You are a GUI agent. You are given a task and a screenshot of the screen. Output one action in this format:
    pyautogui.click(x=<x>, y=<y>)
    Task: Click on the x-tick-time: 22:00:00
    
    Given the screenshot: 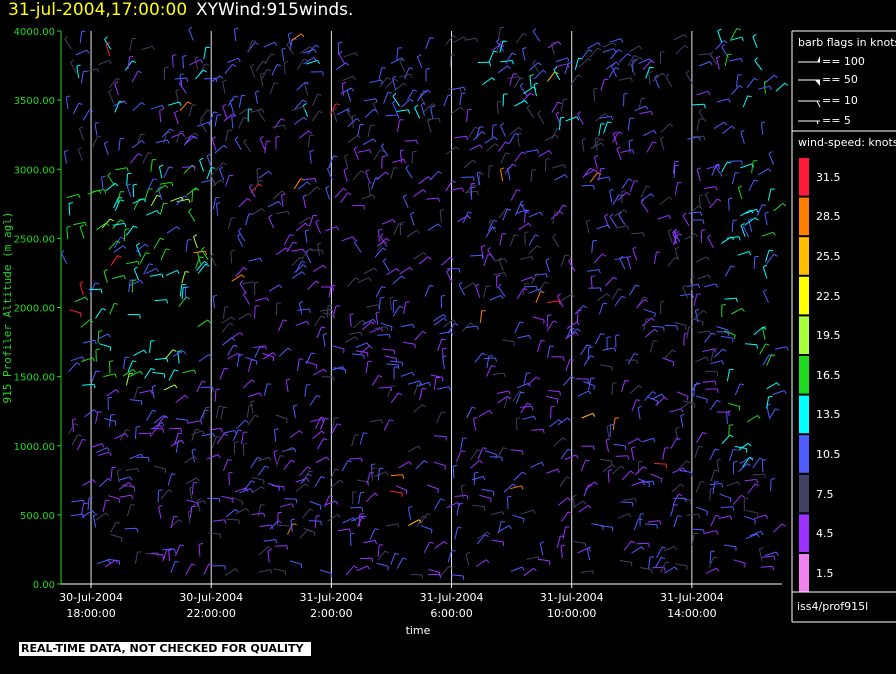 What is the action you would take?
    pyautogui.click(x=211, y=613)
    